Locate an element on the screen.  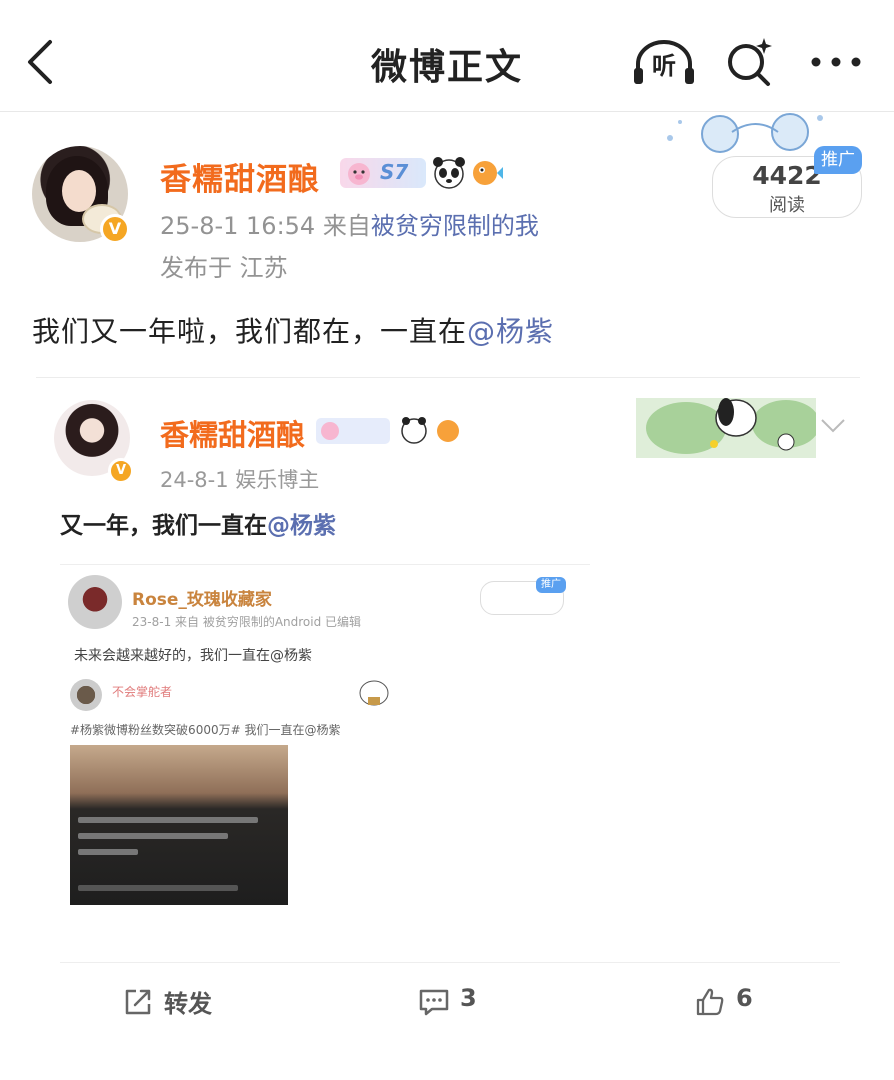
level-badge-text: S7 is located at coordinates (394, 172).